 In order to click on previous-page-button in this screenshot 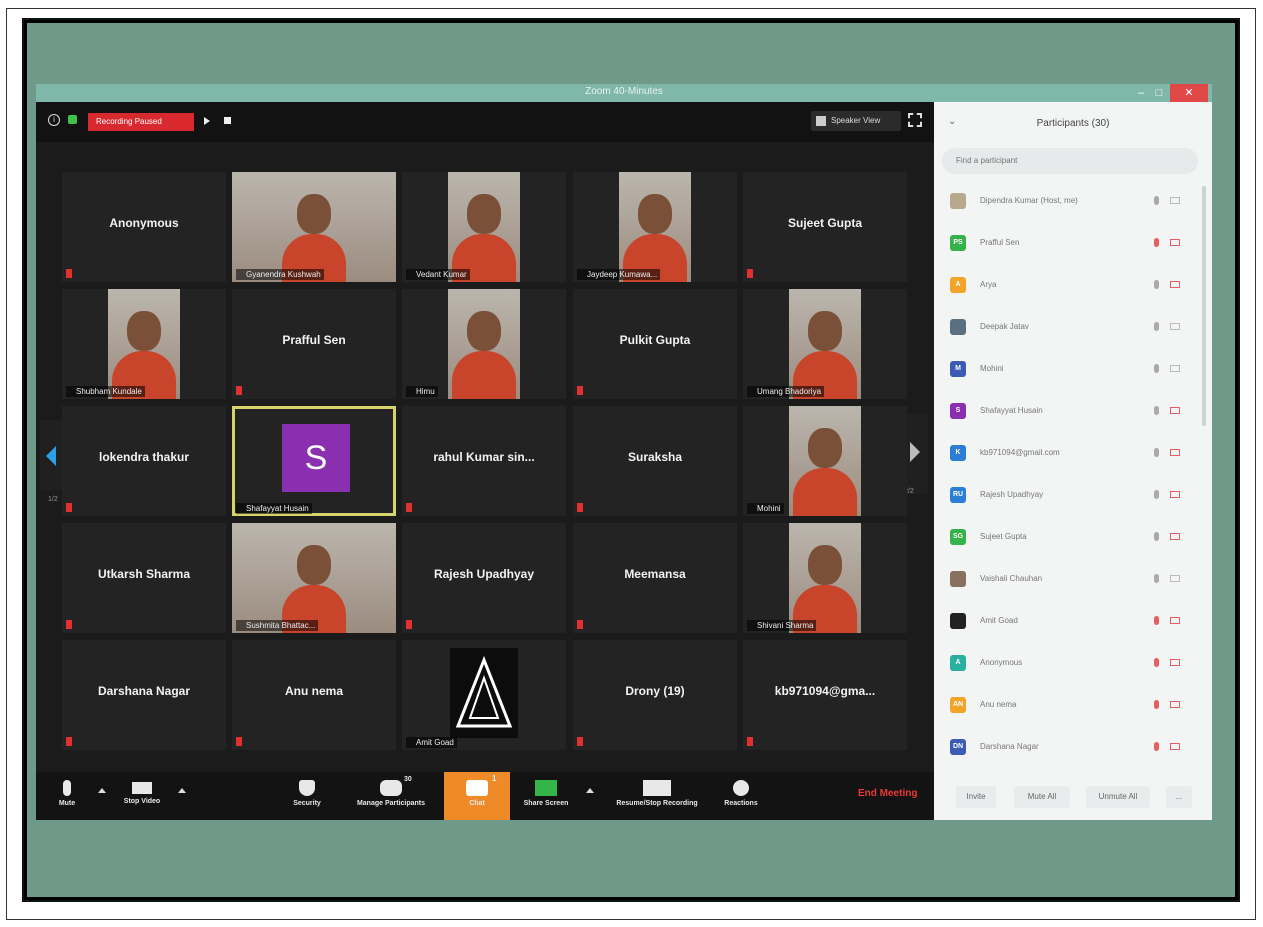, I will do `click(52, 455)`.